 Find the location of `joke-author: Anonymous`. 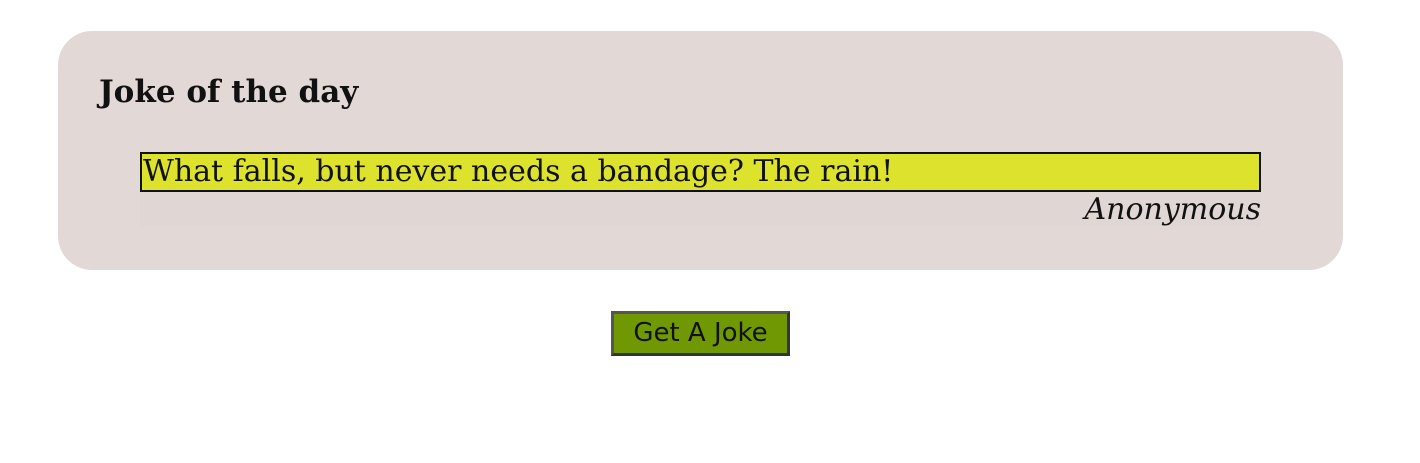

joke-author: Anonymous is located at coordinates (1172, 209).